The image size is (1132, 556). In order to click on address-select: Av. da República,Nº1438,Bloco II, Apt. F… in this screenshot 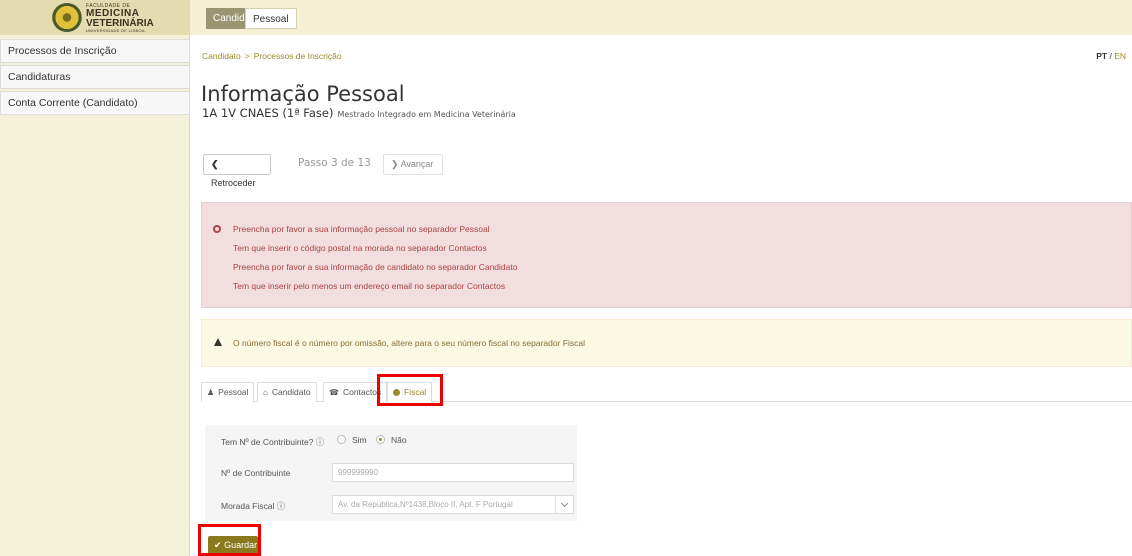, I will do `click(453, 504)`.